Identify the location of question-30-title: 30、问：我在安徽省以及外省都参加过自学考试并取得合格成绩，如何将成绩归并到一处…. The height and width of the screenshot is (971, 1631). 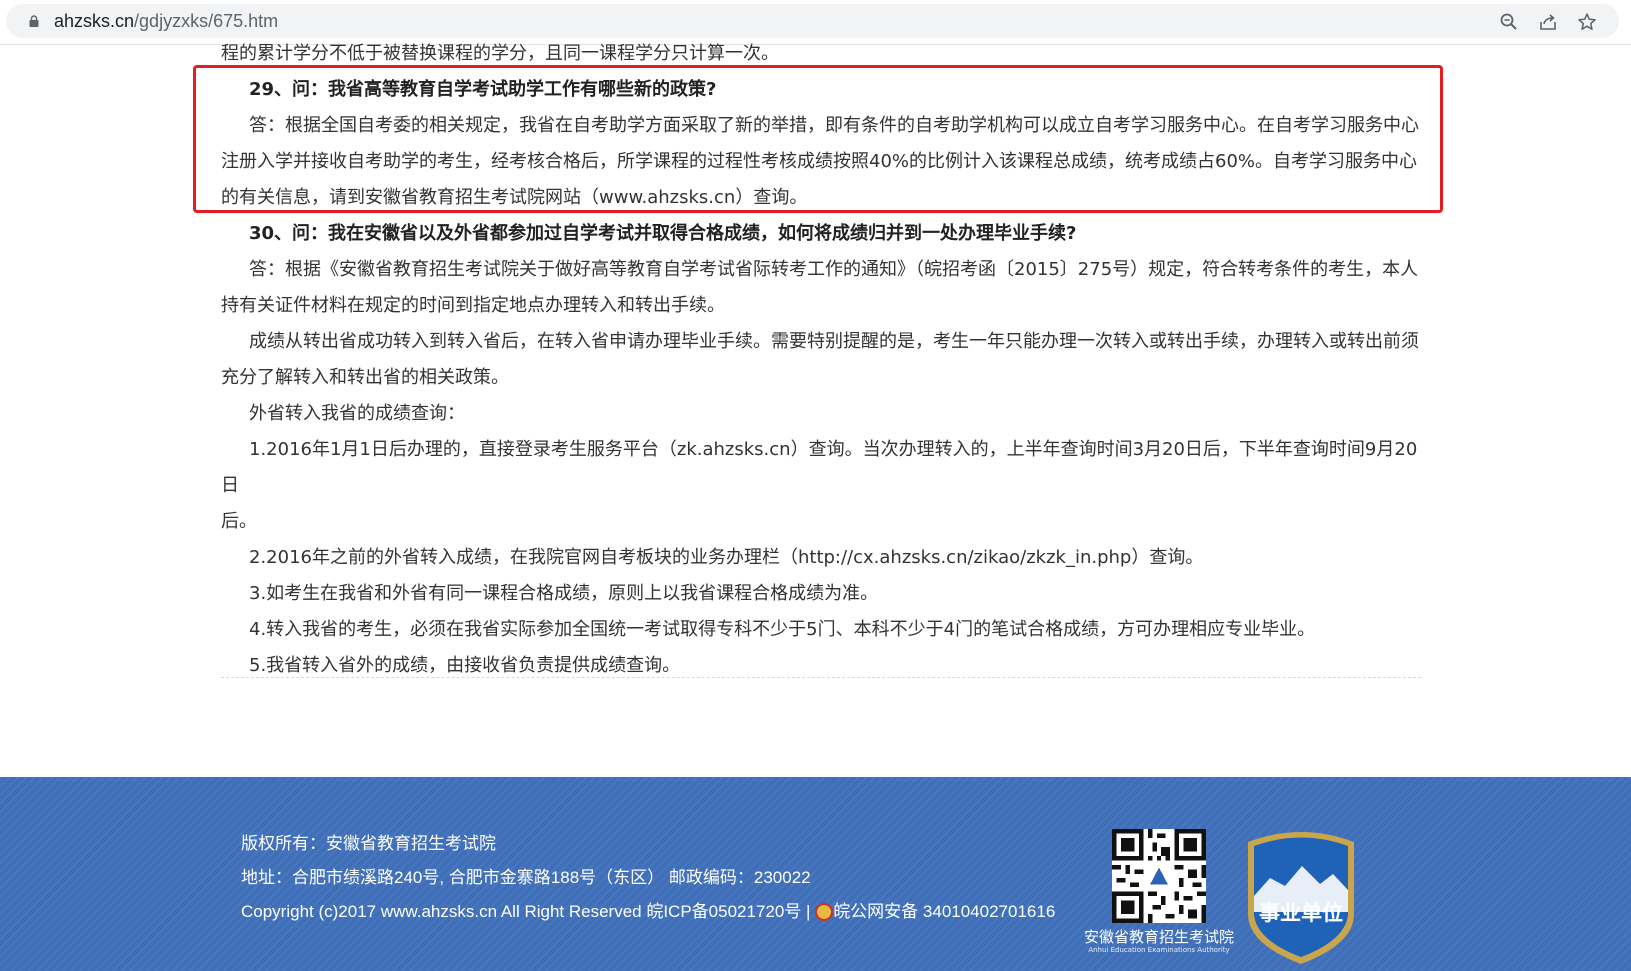
(663, 233).